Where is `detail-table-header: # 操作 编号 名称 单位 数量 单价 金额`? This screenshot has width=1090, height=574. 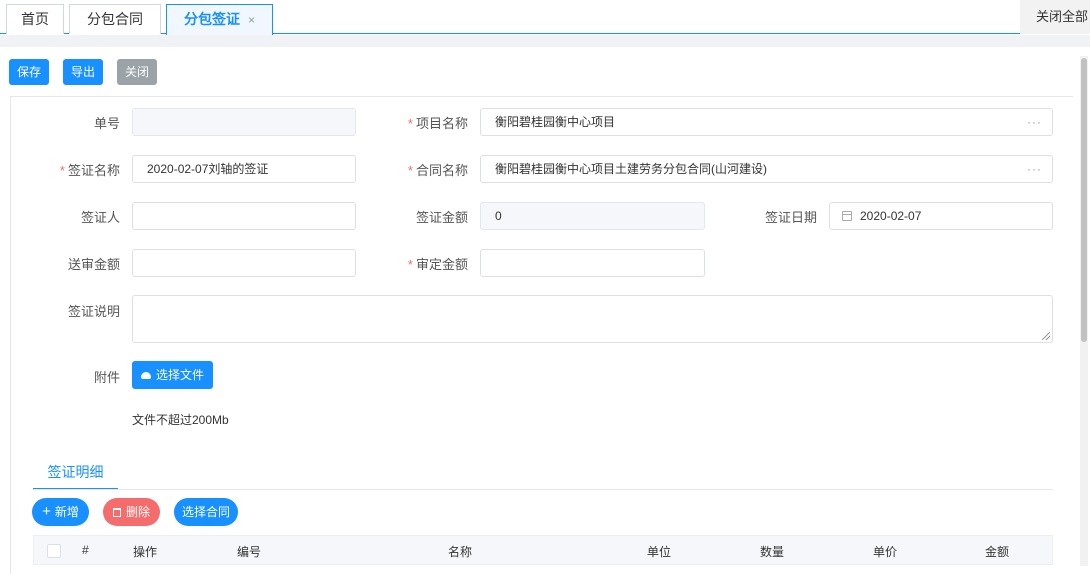 detail-table-header: # 操作 编号 名称 单位 数量 单价 金额 is located at coordinates (543, 550).